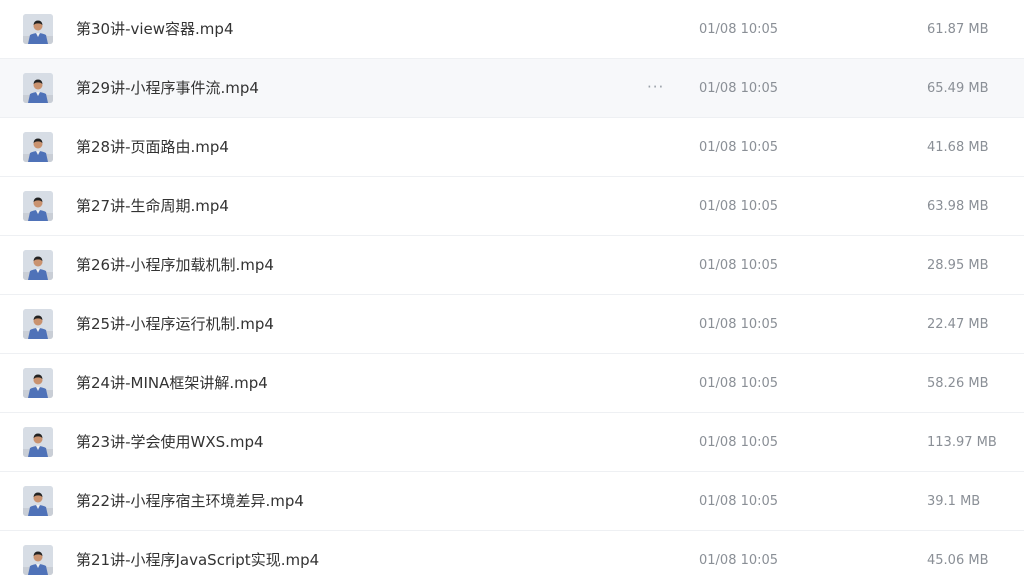  What do you see at coordinates (958, 560) in the screenshot?
I see `file-size: 45.06 MB` at bounding box center [958, 560].